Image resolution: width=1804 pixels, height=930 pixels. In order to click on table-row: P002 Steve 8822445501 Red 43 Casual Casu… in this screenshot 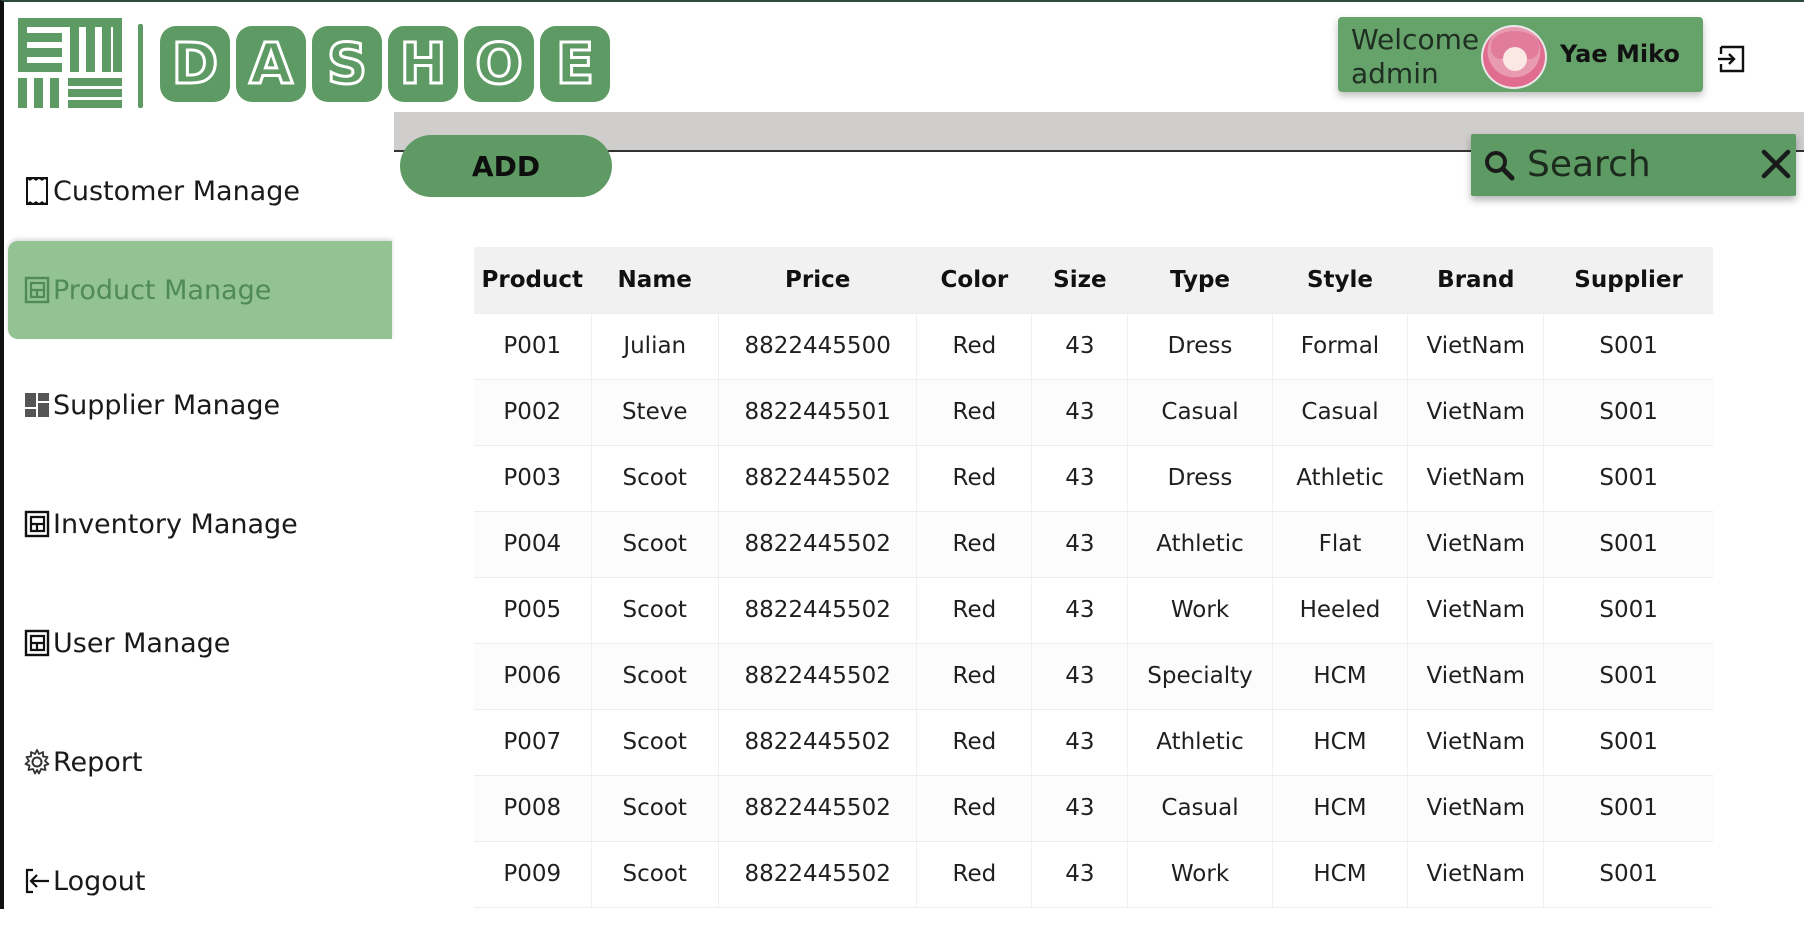, I will do `click(1093, 412)`.